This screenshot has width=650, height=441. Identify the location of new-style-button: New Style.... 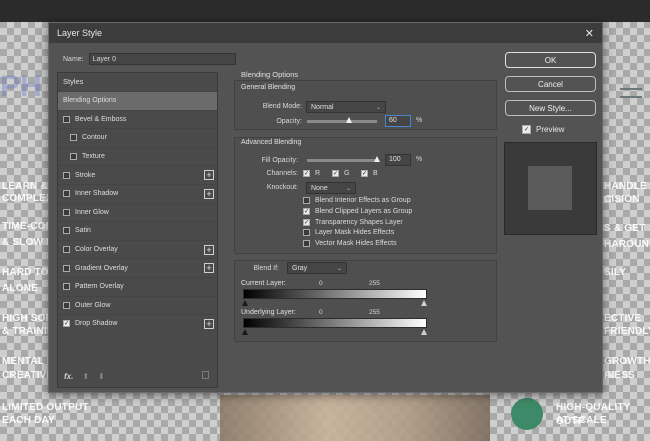
(550, 108).